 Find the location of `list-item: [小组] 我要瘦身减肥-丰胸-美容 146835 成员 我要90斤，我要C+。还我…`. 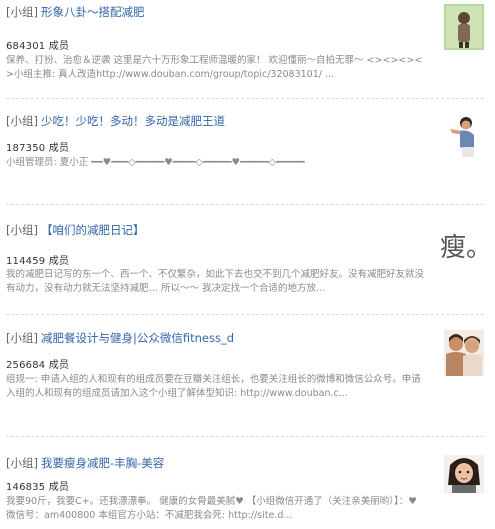

list-item: [小组] 我要瘦身减肥-丰胸-美容 146835 成员 我要90斤，我要C+。还我… is located at coordinates (248, 491).